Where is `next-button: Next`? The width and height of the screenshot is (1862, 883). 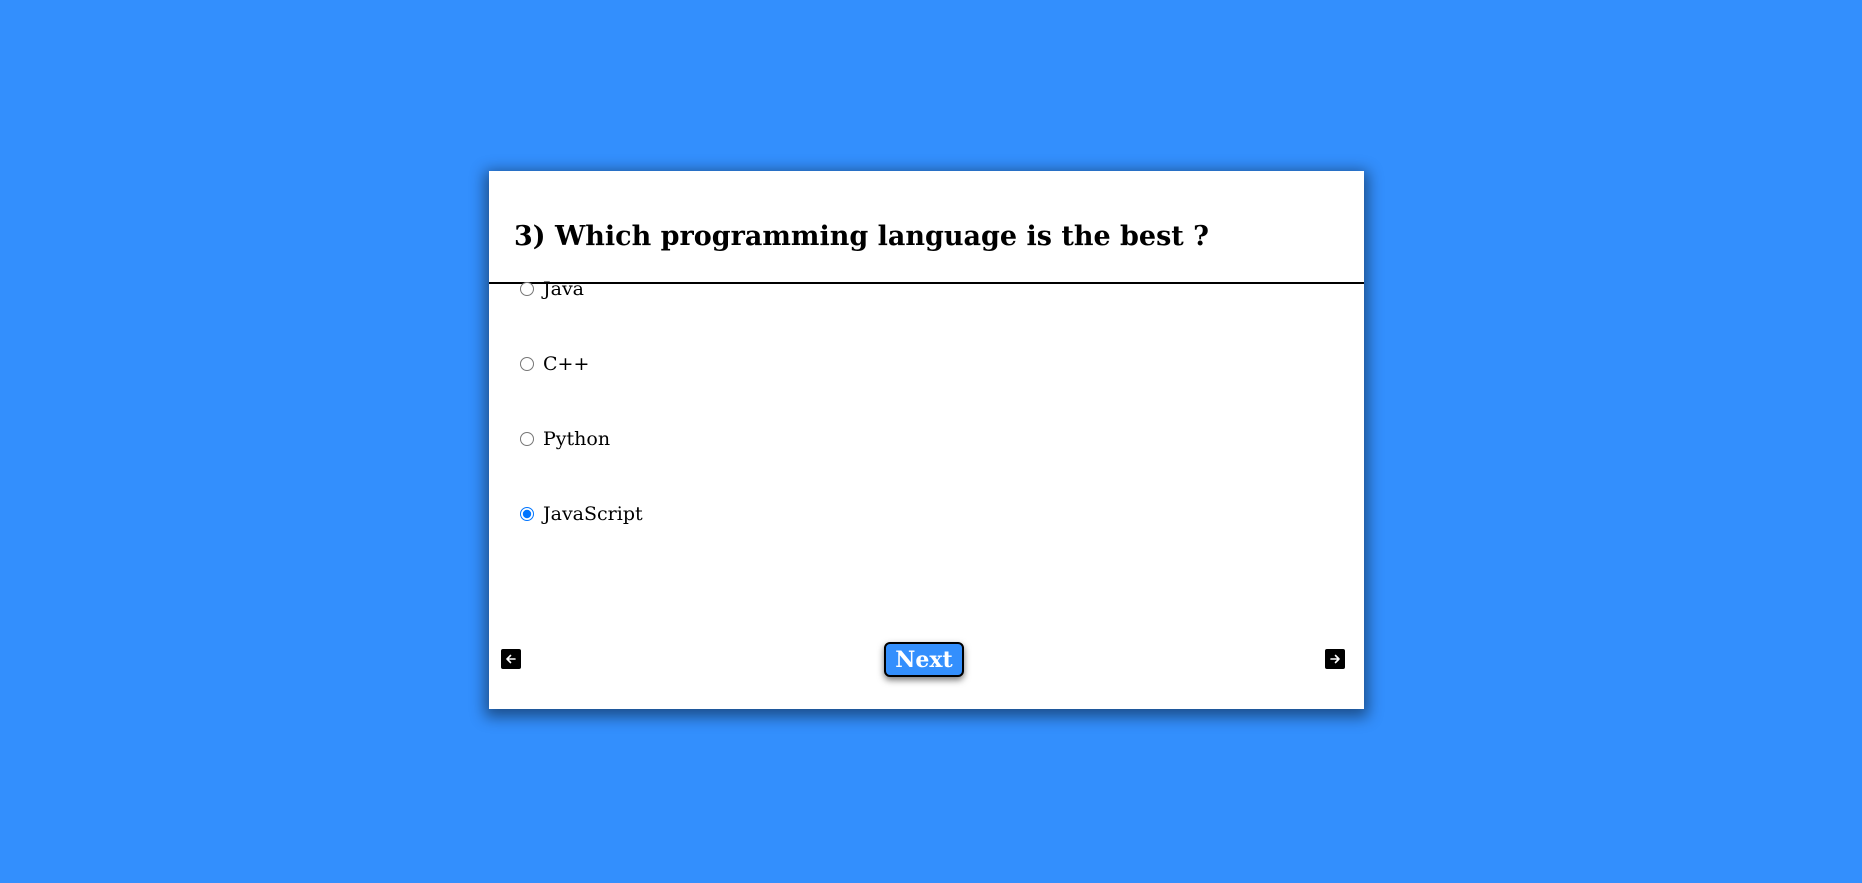
next-button: Next is located at coordinates (924, 659).